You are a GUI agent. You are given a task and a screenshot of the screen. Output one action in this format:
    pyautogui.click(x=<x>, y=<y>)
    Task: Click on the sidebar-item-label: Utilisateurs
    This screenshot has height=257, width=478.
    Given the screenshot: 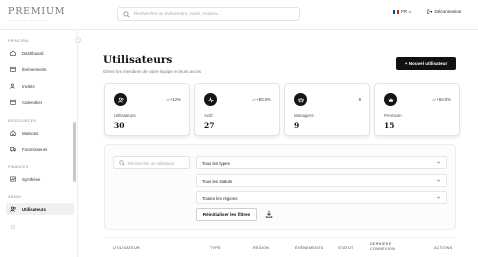 What is the action you would take?
    pyautogui.click(x=34, y=209)
    